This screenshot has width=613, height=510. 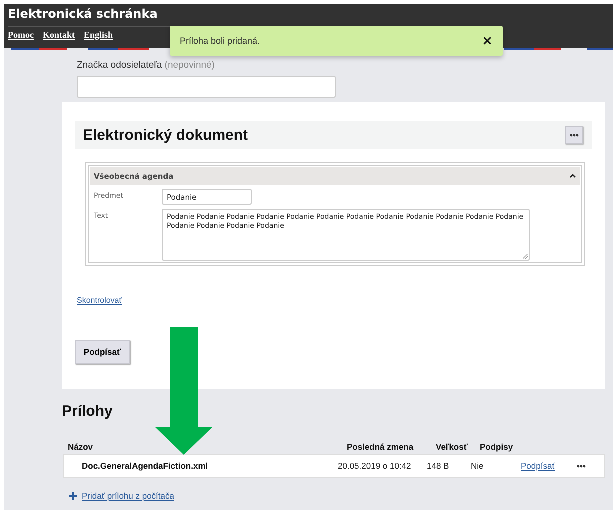 I want to click on column-header: Posledná zmena, so click(x=381, y=448).